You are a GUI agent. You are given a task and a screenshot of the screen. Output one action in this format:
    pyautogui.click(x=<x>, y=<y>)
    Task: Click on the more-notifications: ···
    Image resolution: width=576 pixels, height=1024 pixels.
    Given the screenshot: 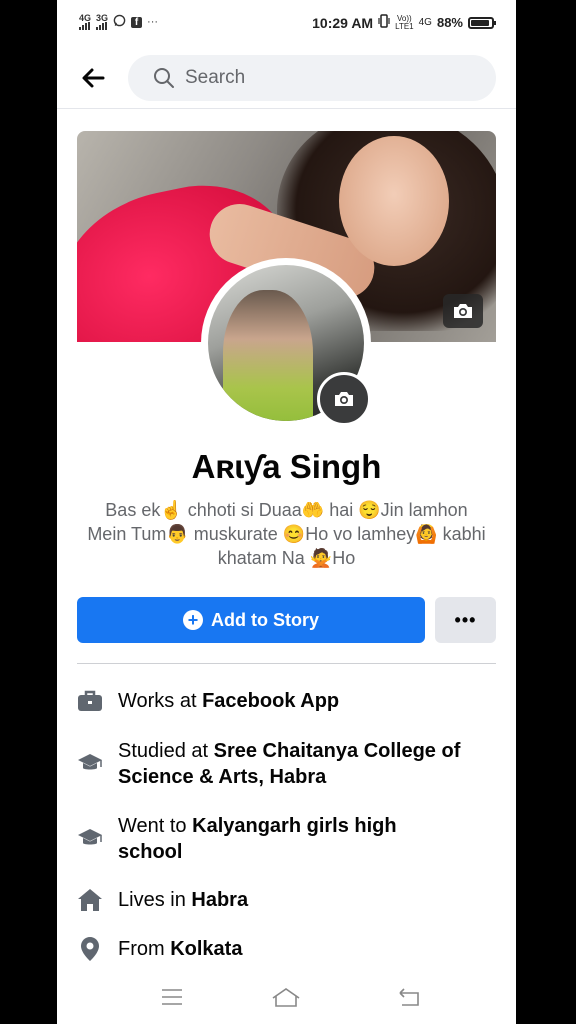 What is the action you would take?
    pyautogui.click(x=153, y=22)
    